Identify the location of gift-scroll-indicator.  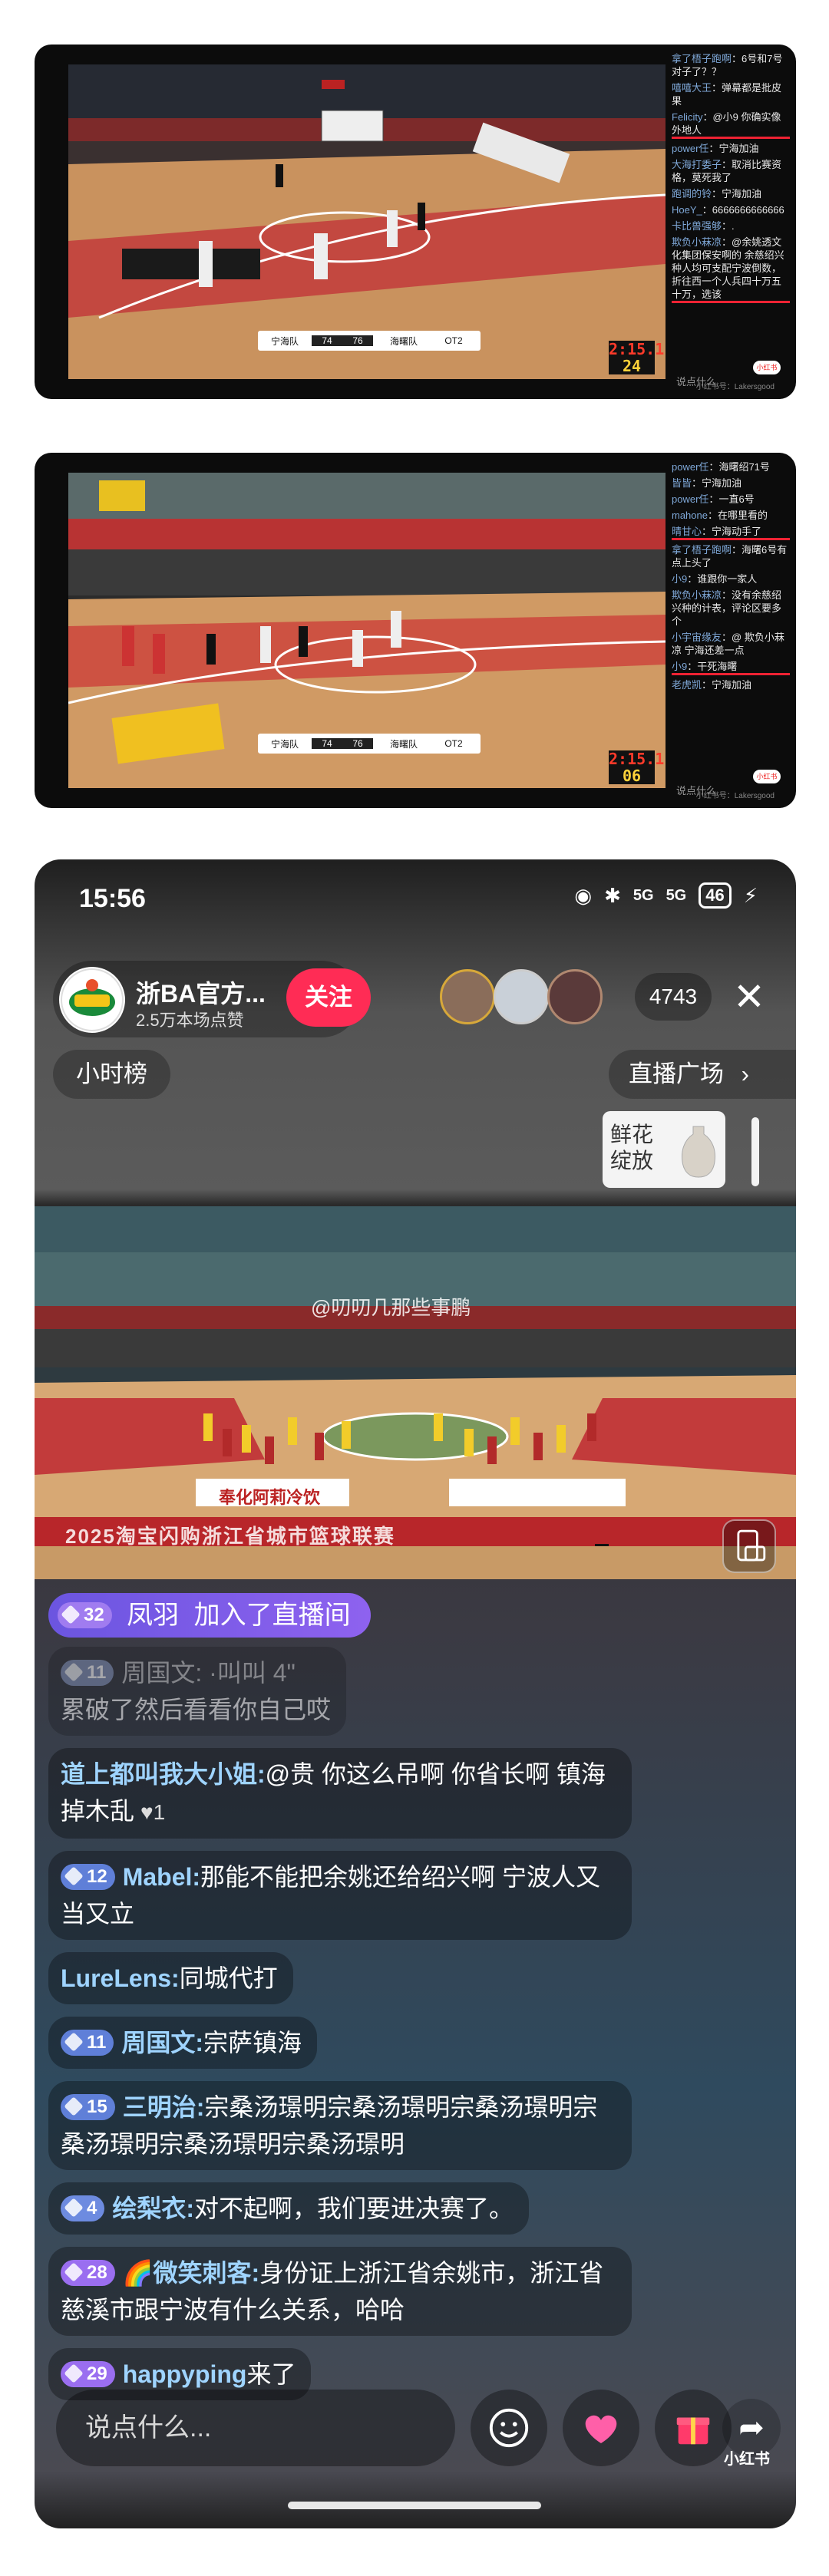
(755, 1151).